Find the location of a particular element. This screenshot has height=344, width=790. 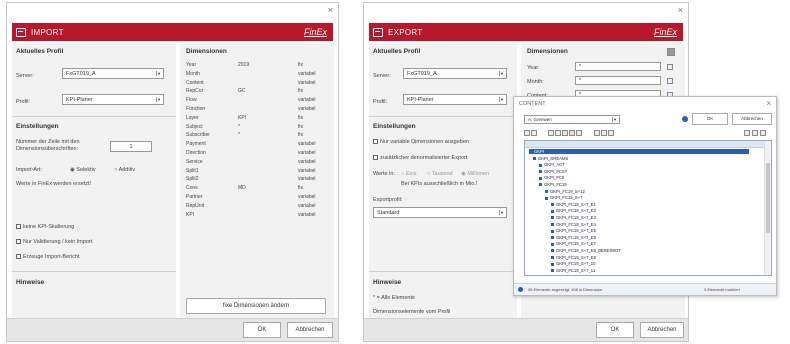

dimension-filter-select: A: Grenwen ▼ is located at coordinates (572, 119).